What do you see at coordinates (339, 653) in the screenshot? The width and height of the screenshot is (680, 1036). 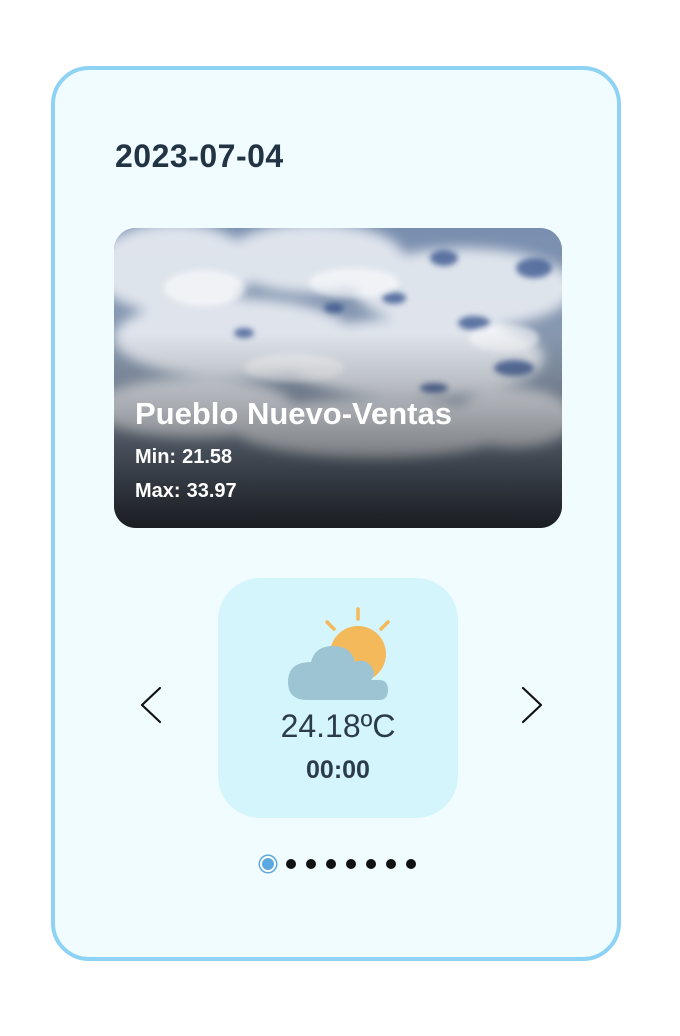 I see `partly-cloudy-icon` at bounding box center [339, 653].